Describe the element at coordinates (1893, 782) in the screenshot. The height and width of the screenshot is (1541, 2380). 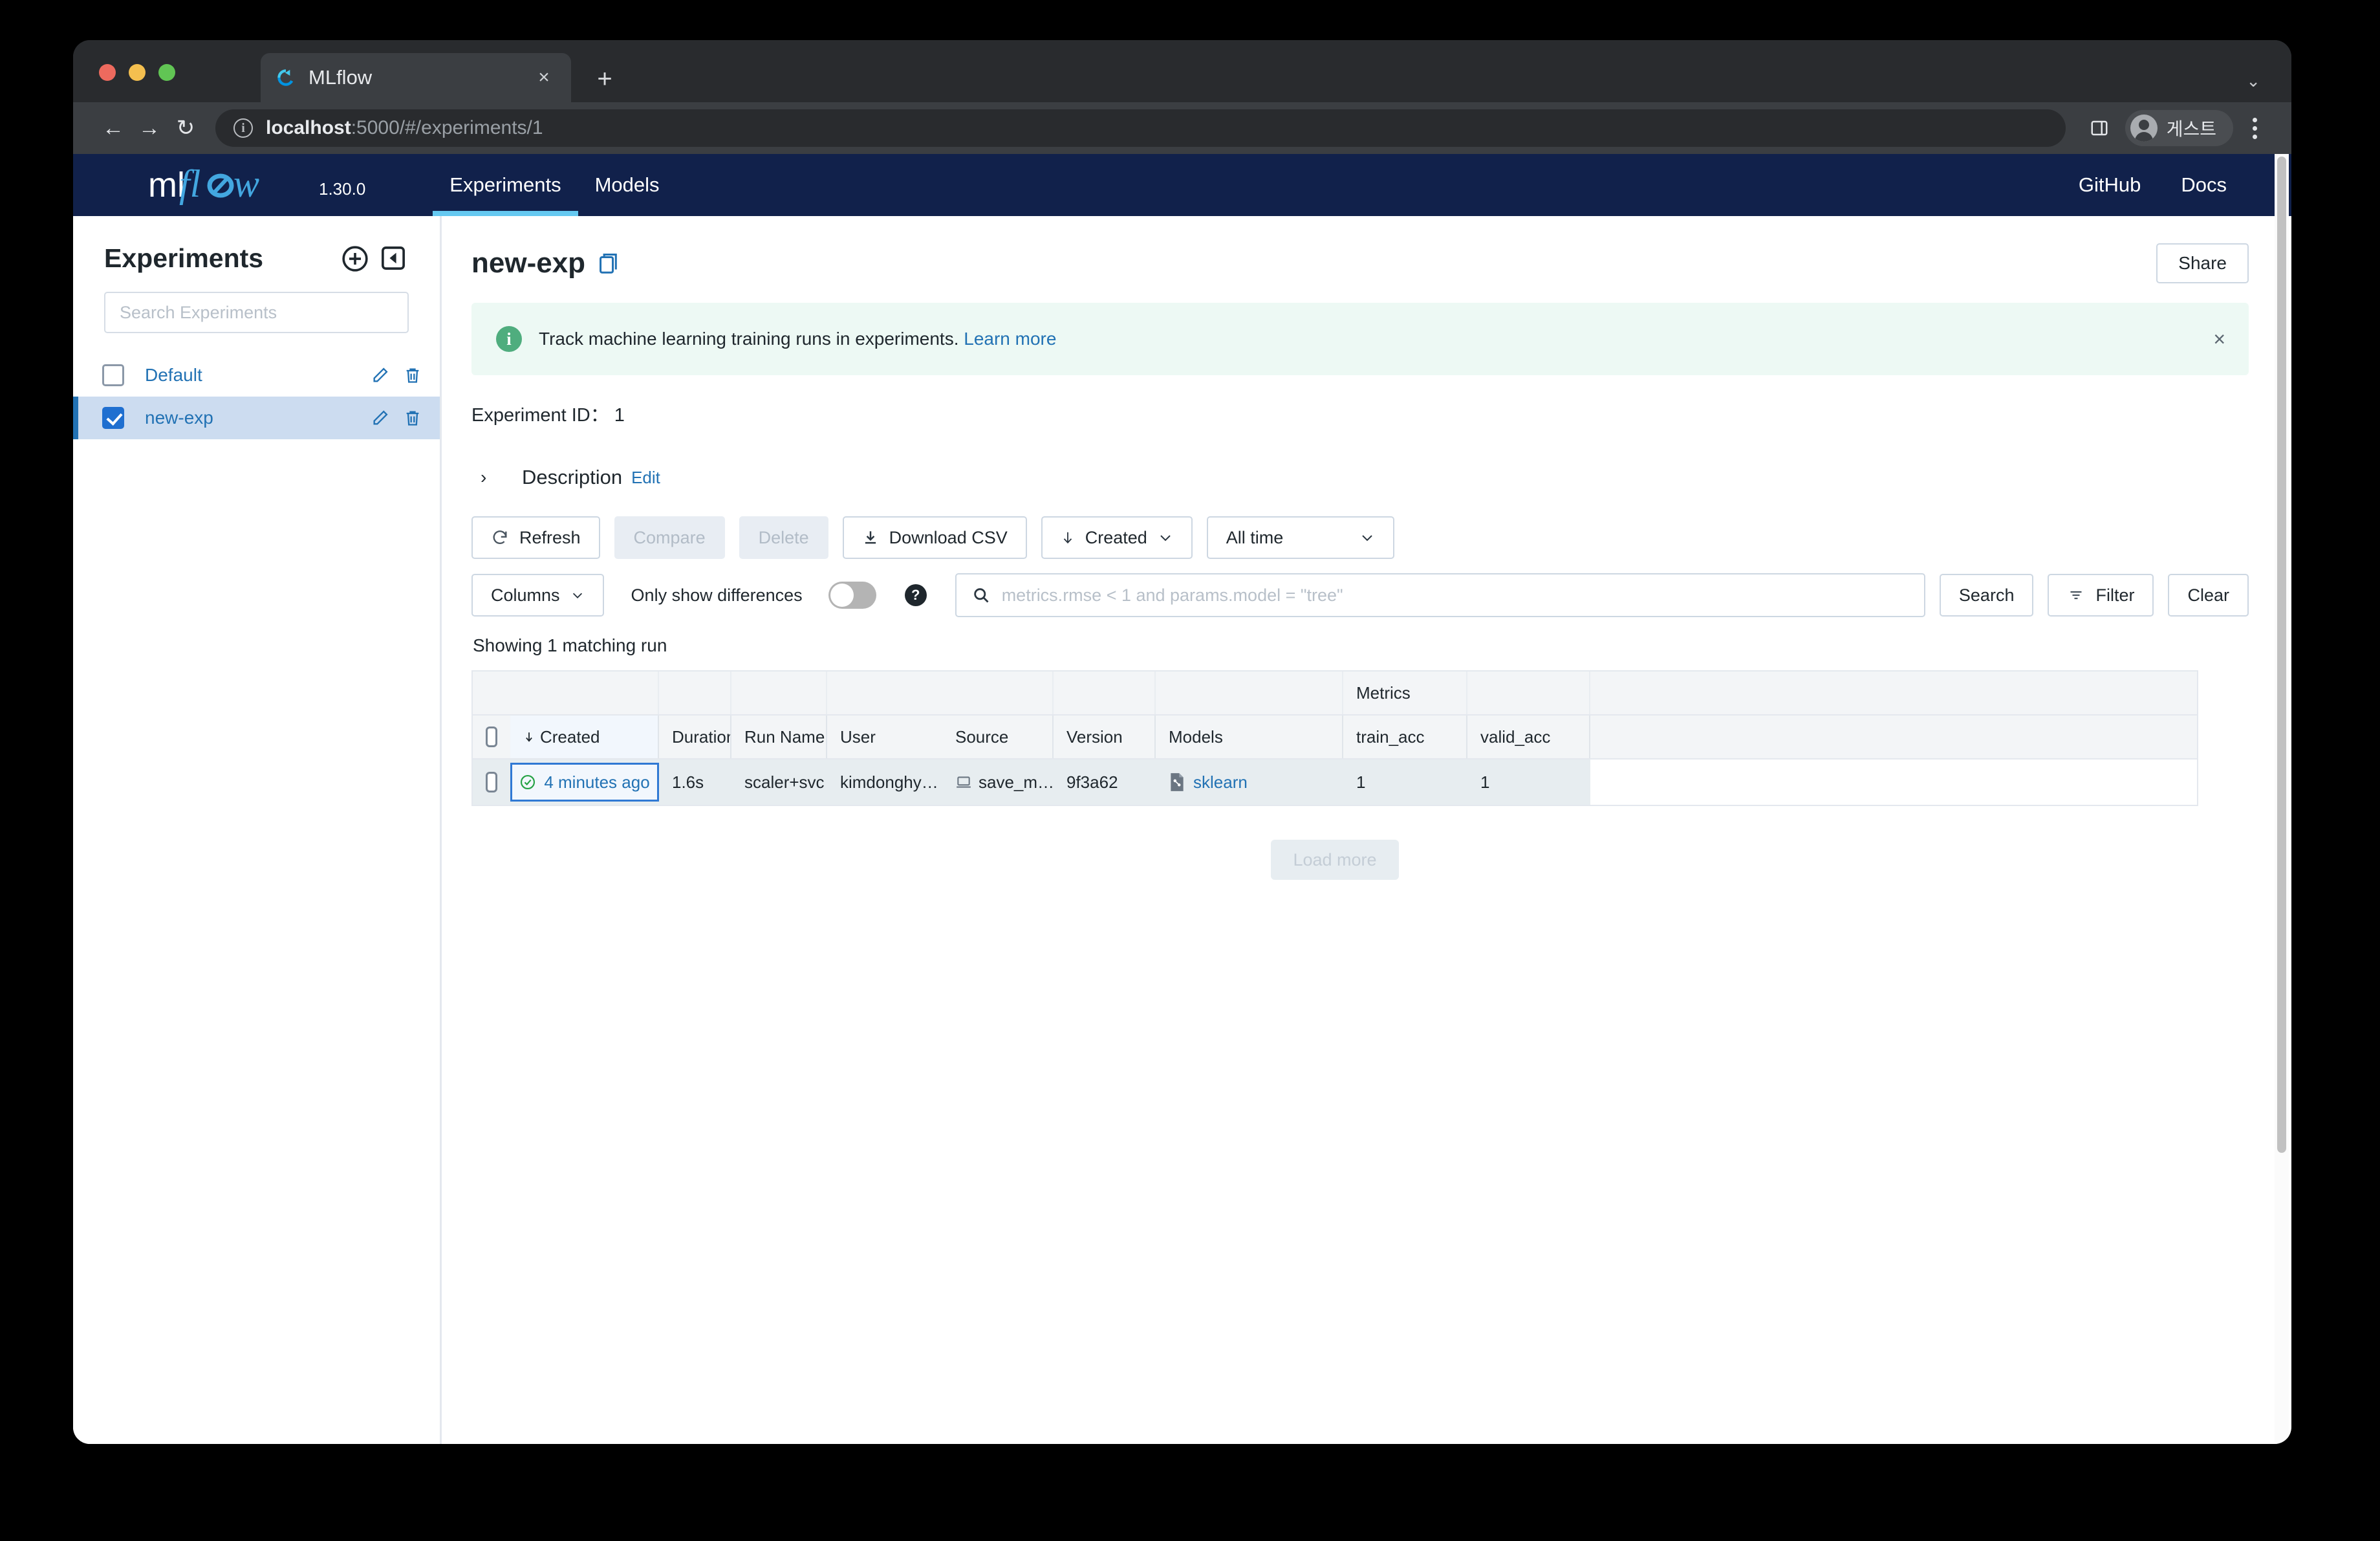
I see `cell-spacer` at that location.